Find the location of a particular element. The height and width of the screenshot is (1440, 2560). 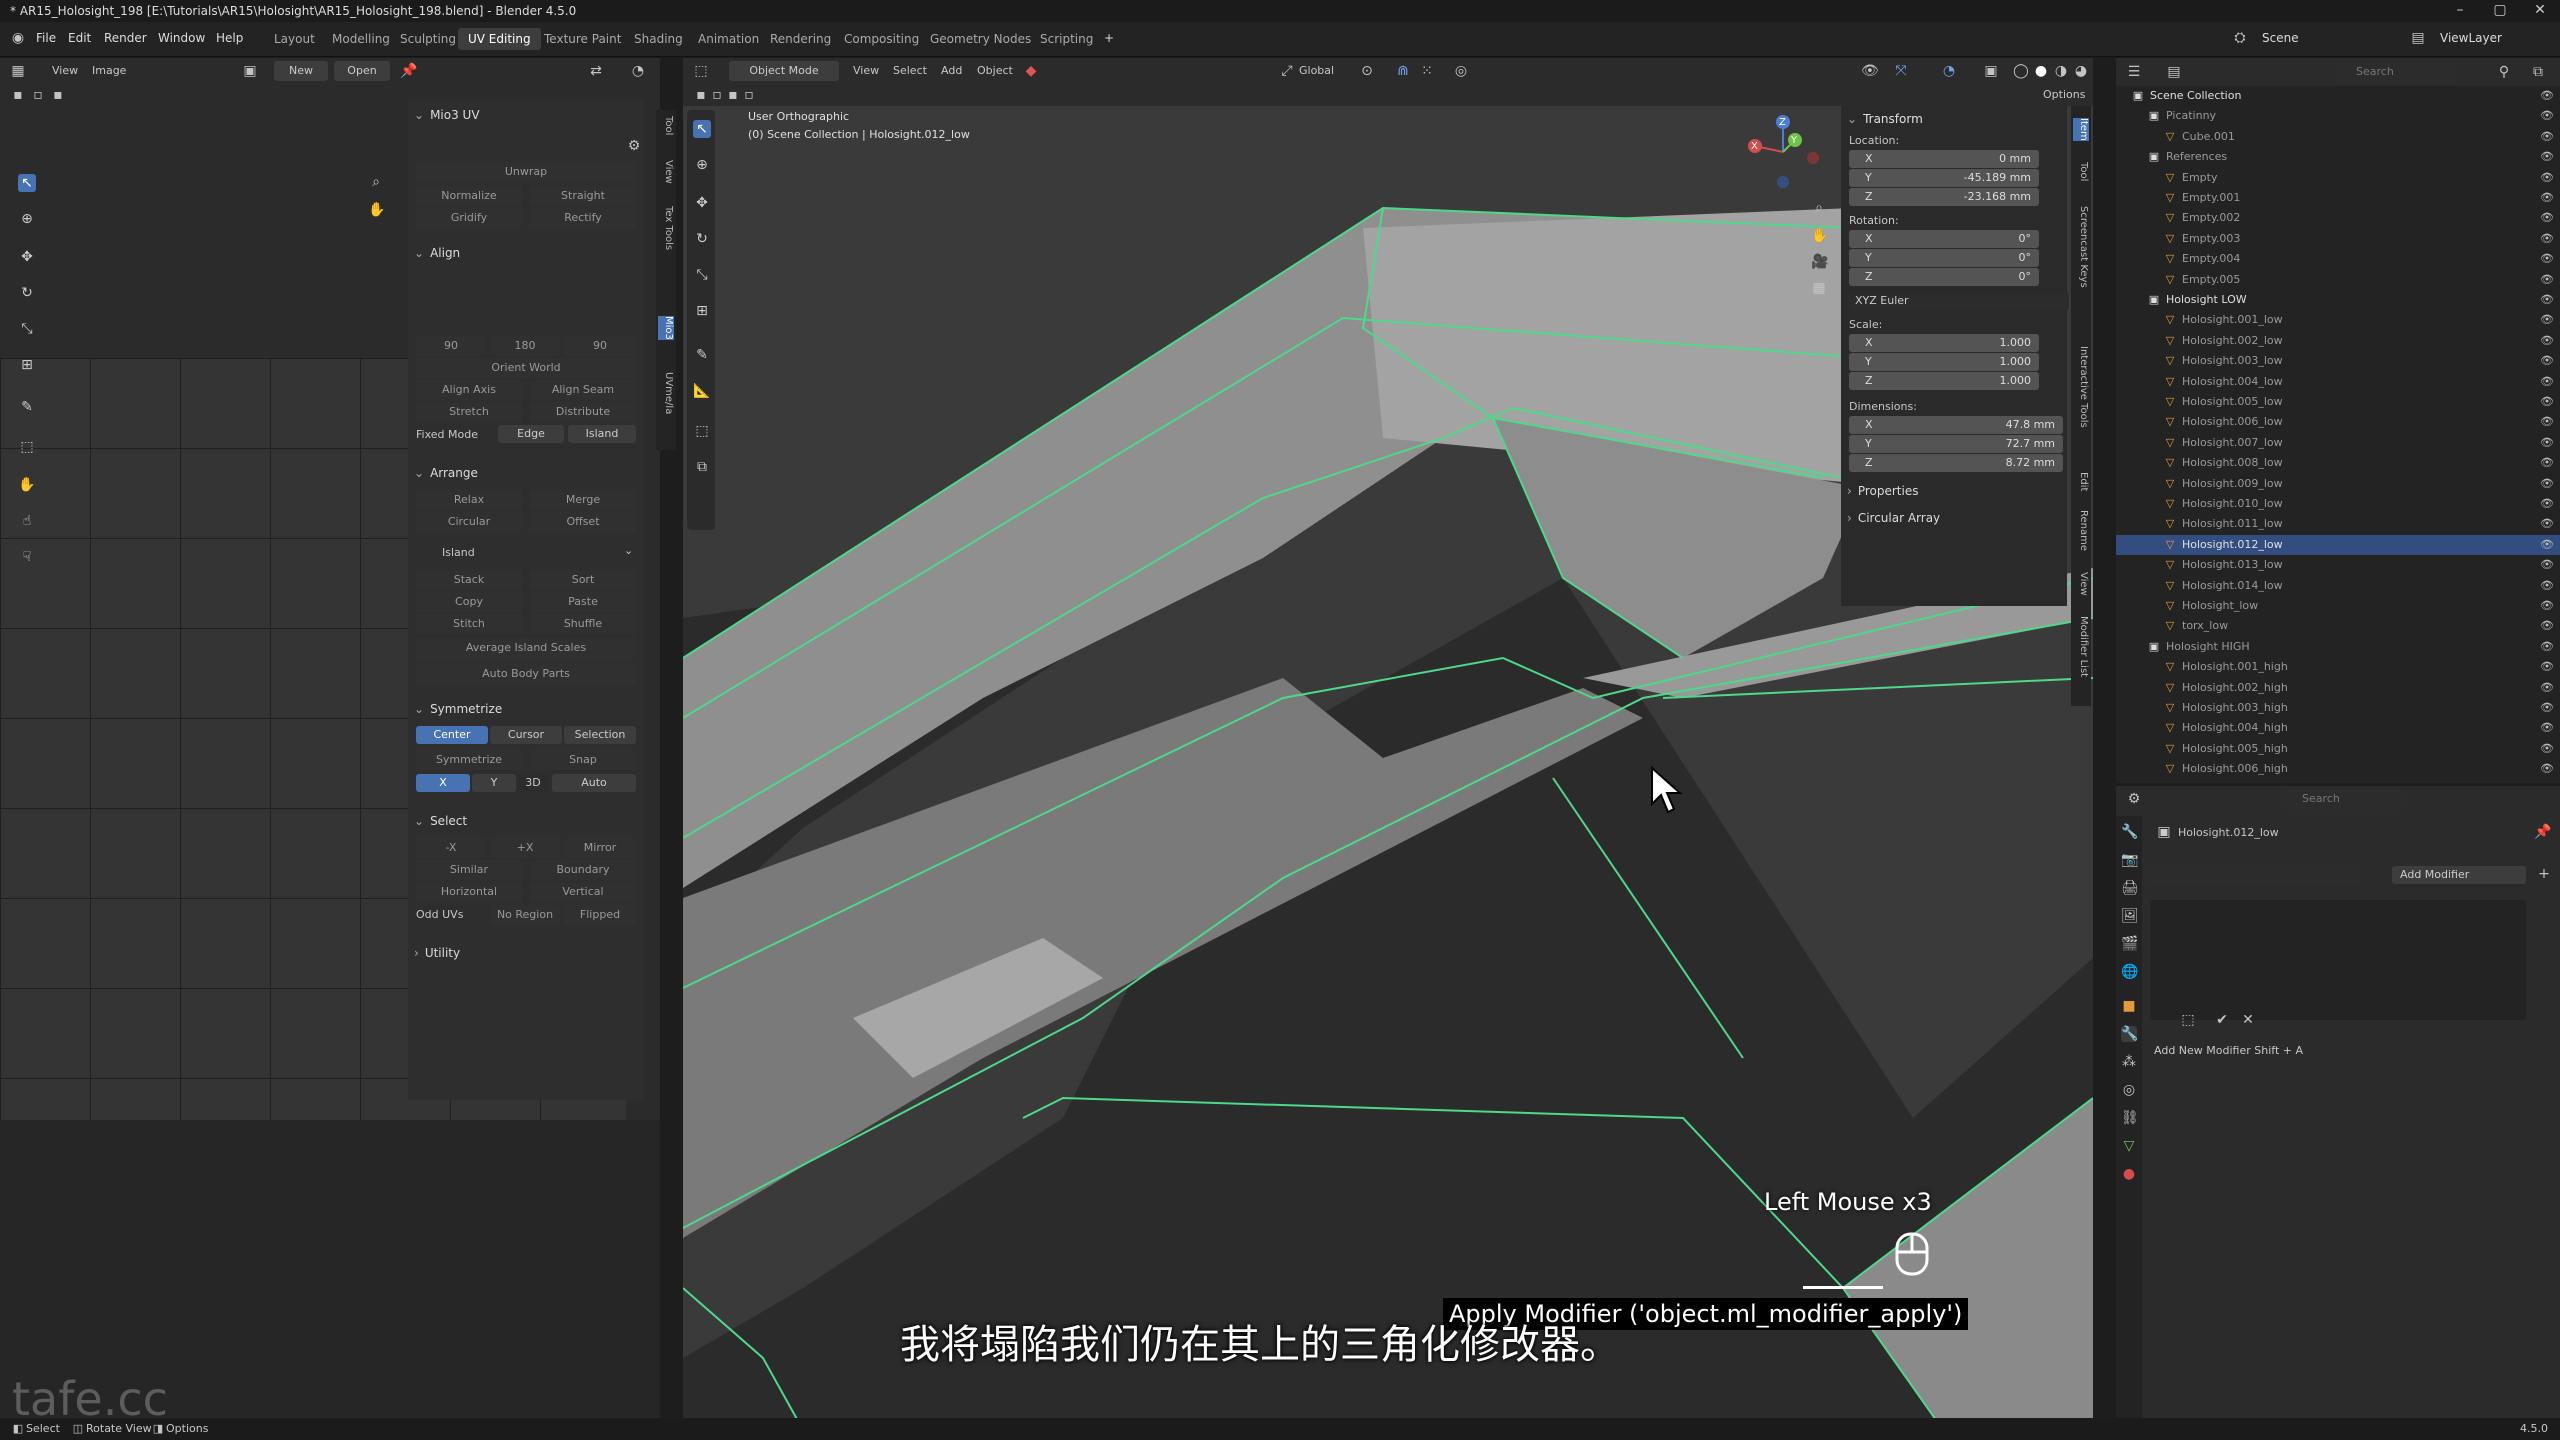

dimensions-z-field: Z 8.72 mm is located at coordinates (1956, 463).